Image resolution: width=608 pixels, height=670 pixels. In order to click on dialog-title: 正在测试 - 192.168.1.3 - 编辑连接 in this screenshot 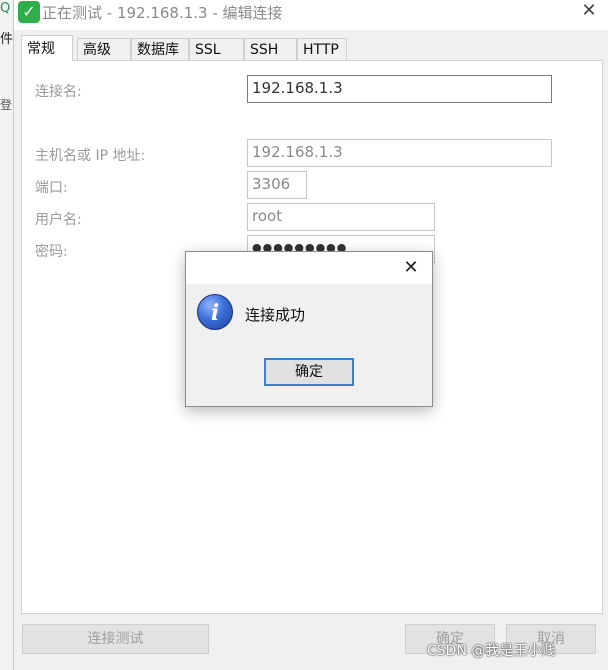, I will do `click(162, 13)`.